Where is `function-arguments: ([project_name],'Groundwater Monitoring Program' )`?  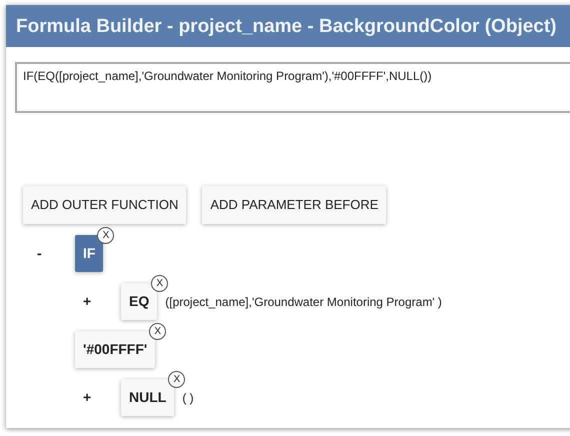 function-arguments: ([project_name],'Groundwater Monitoring Program' ) is located at coordinates (303, 302).